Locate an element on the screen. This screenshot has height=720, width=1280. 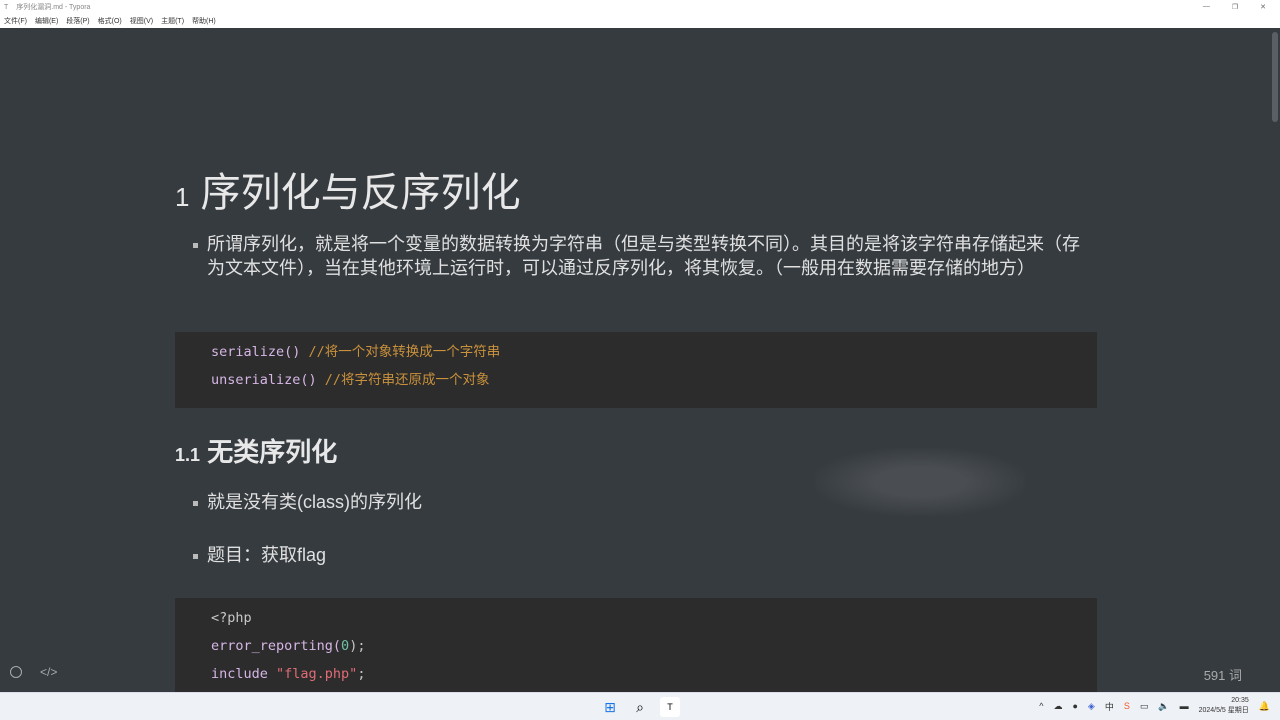
bullet-list-2: 题目：获取flag is located at coordinates (259, 555).